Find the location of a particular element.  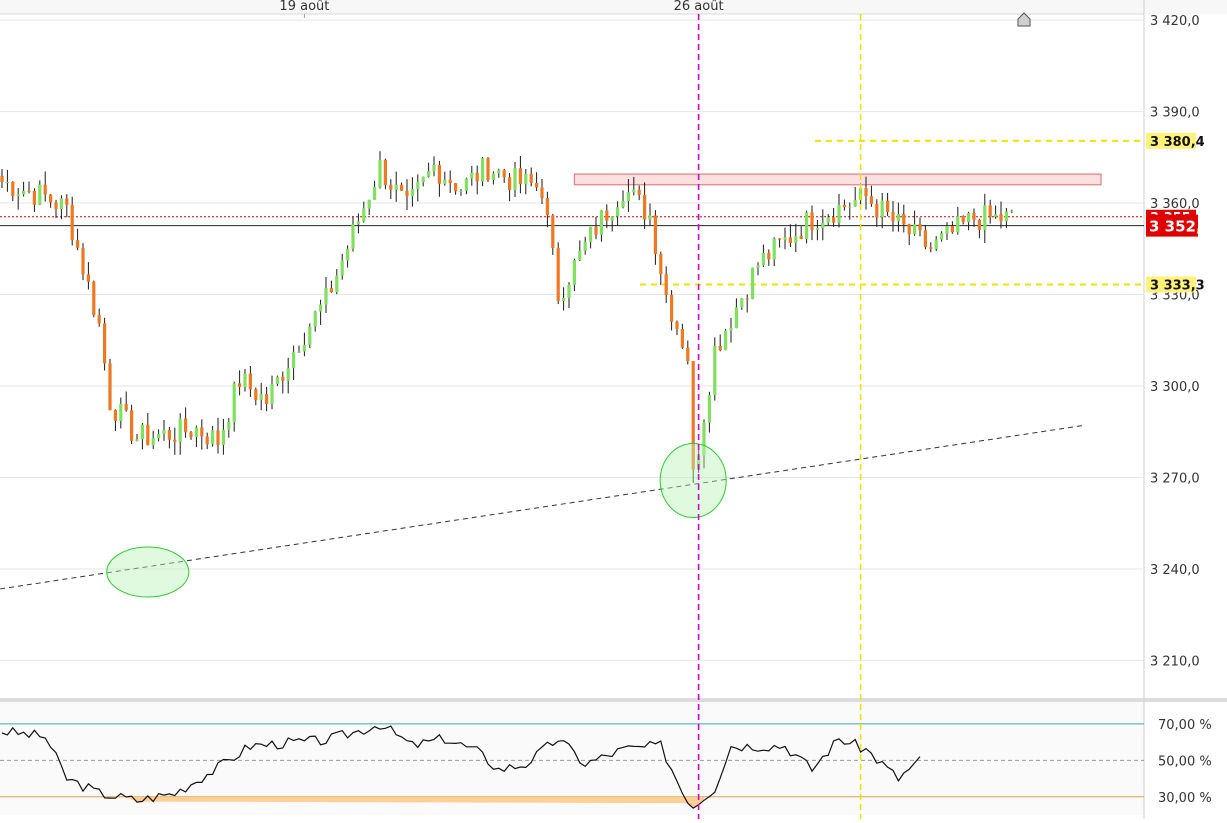

last-price-badge-label: 3 352,6 is located at coordinates (1180, 227).